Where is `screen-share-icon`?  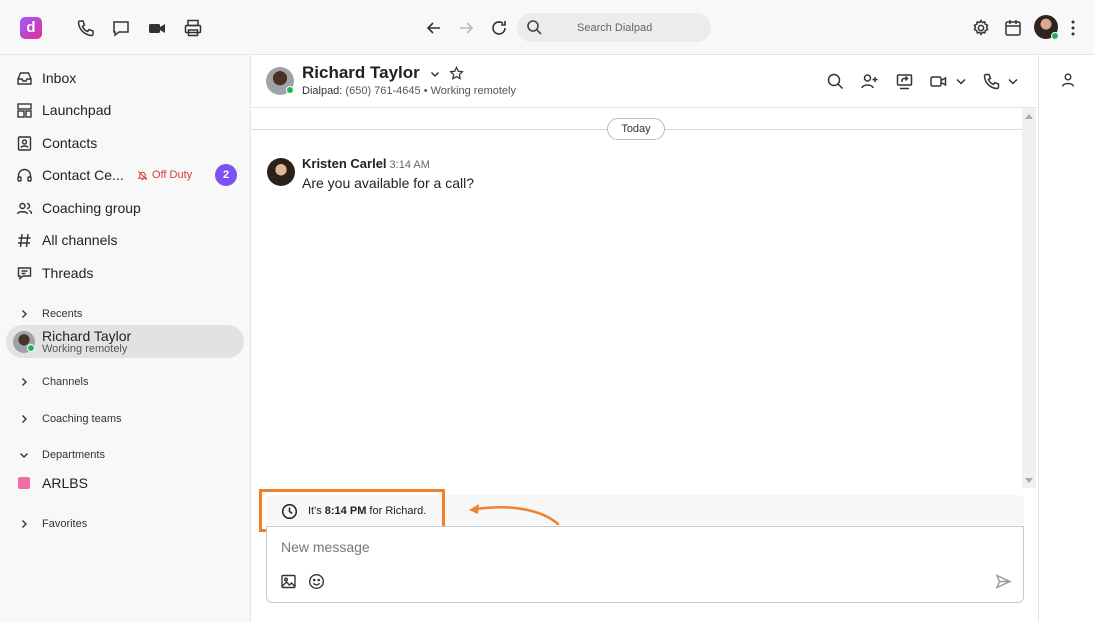 screen-share-icon is located at coordinates (904, 81).